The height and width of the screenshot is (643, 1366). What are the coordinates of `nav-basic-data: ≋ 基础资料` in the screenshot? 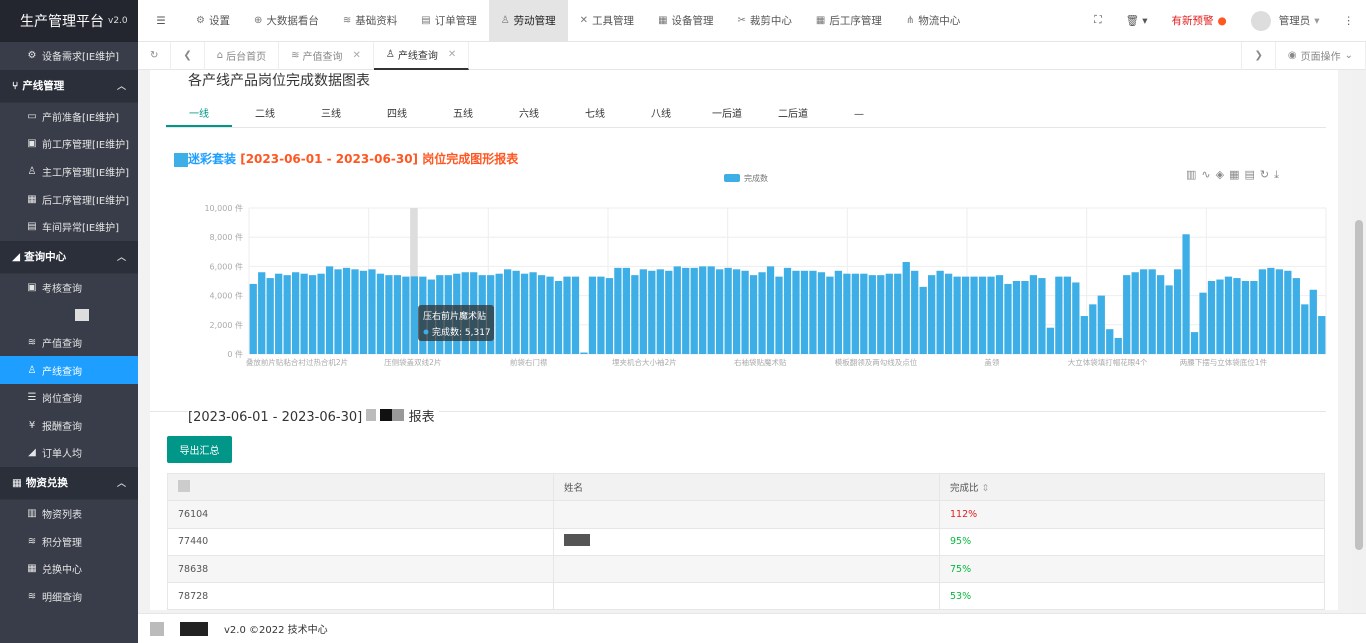 It's located at (370, 21).